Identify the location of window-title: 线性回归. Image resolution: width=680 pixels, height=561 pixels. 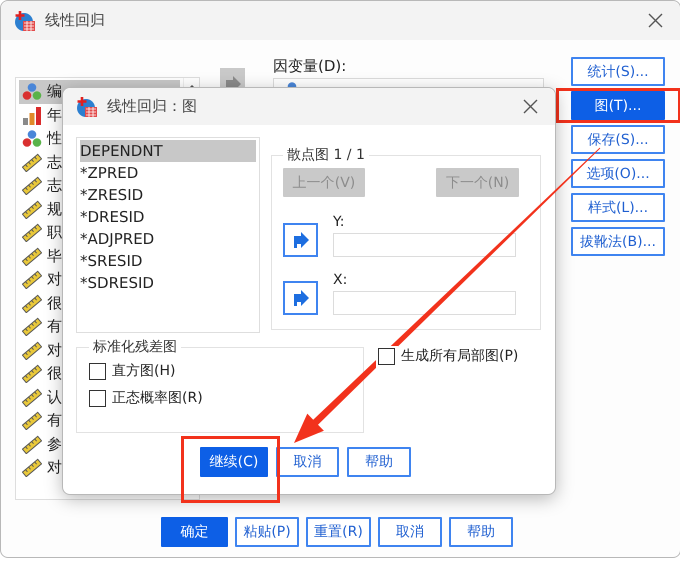
(75, 20).